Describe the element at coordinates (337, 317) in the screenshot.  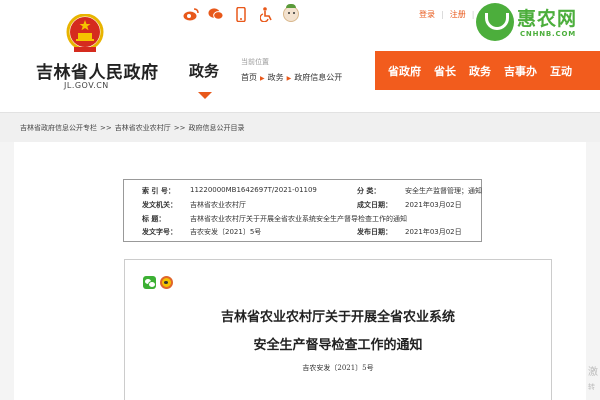
I see `document-title-line-1: 吉林省农业农村厅关于开展全省农业系统` at that location.